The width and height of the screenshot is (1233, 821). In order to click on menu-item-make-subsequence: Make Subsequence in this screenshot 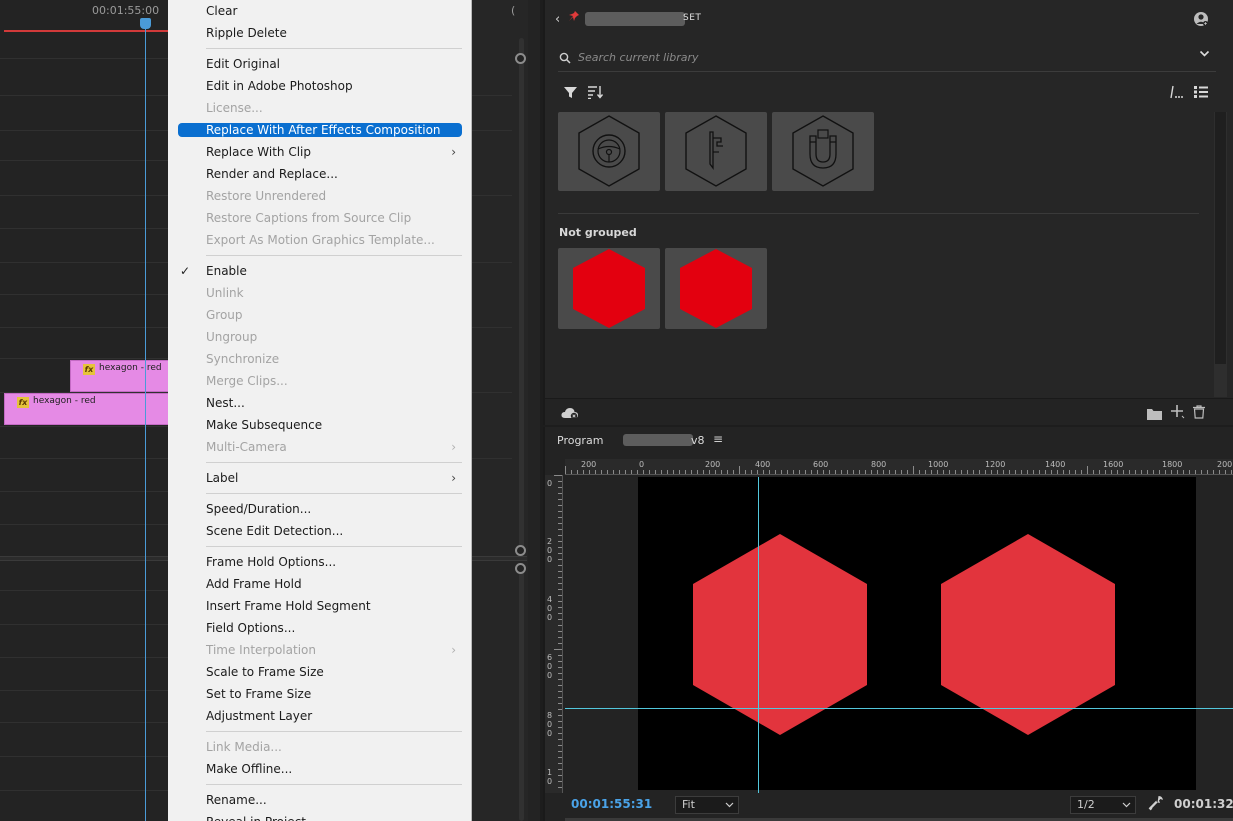, I will do `click(320, 425)`.